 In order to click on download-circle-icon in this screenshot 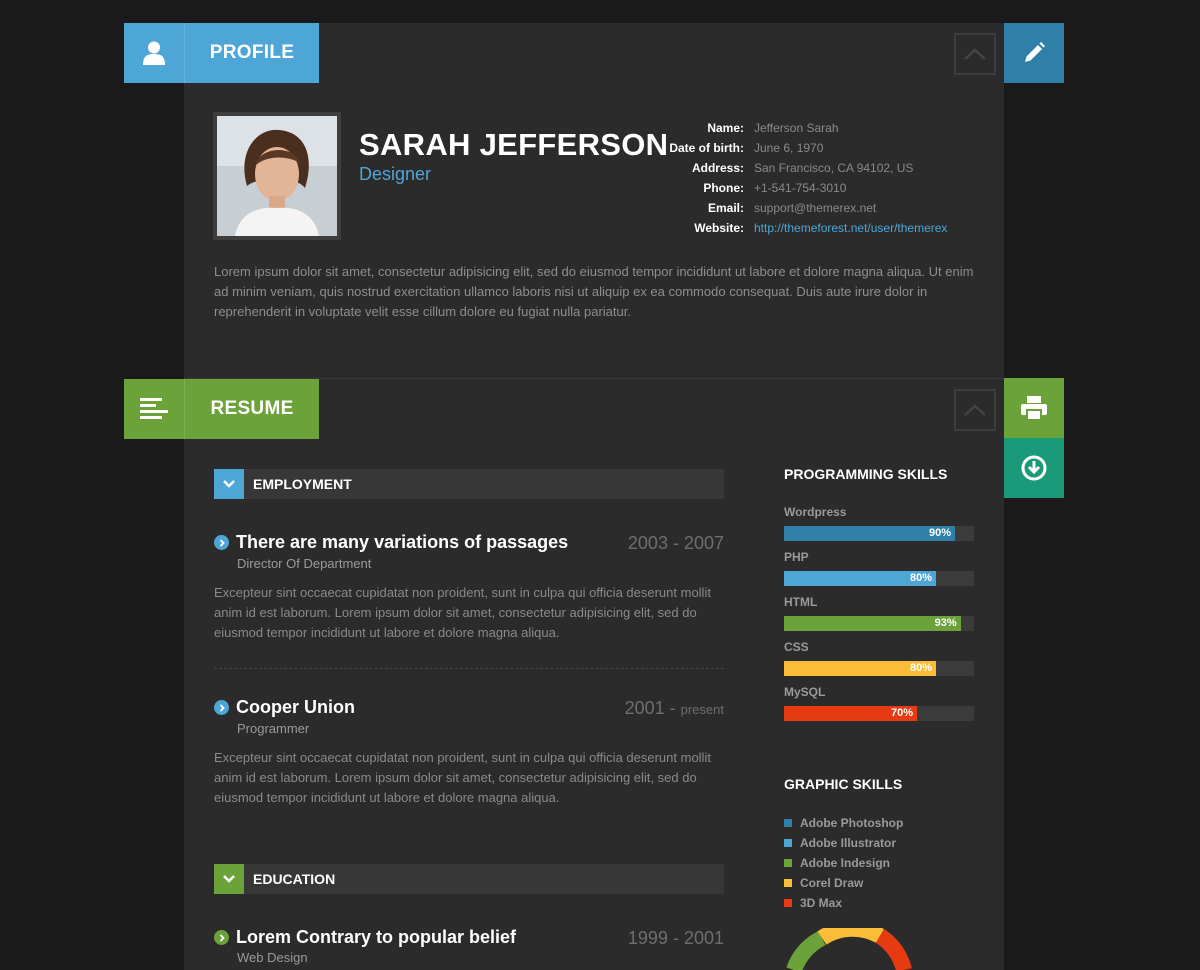, I will do `click(1034, 468)`.